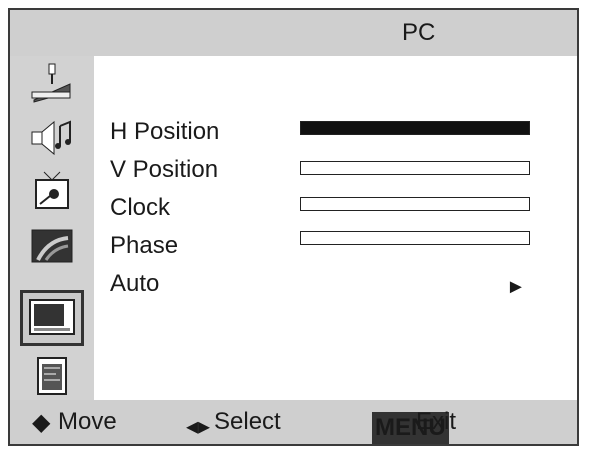 This screenshot has width=589, height=456. Describe the element at coordinates (293, 33) in the screenshot. I see `title-bar: PC` at that location.